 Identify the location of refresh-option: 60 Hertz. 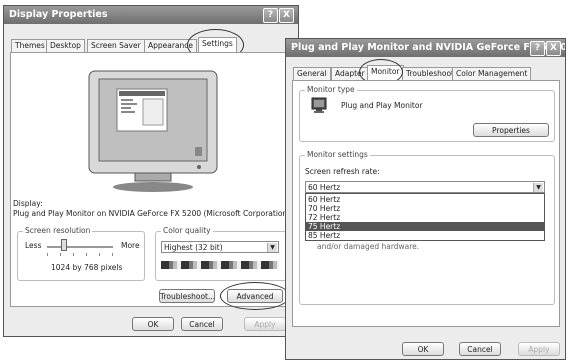
(425, 199).